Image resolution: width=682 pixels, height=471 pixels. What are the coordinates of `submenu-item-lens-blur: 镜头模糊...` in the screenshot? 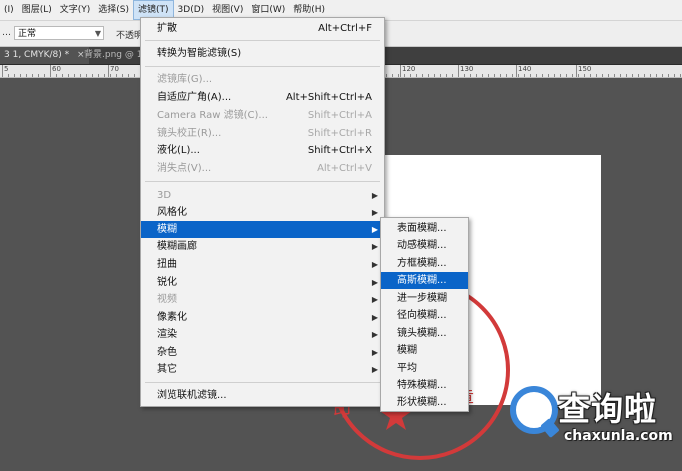 It's located at (424, 333).